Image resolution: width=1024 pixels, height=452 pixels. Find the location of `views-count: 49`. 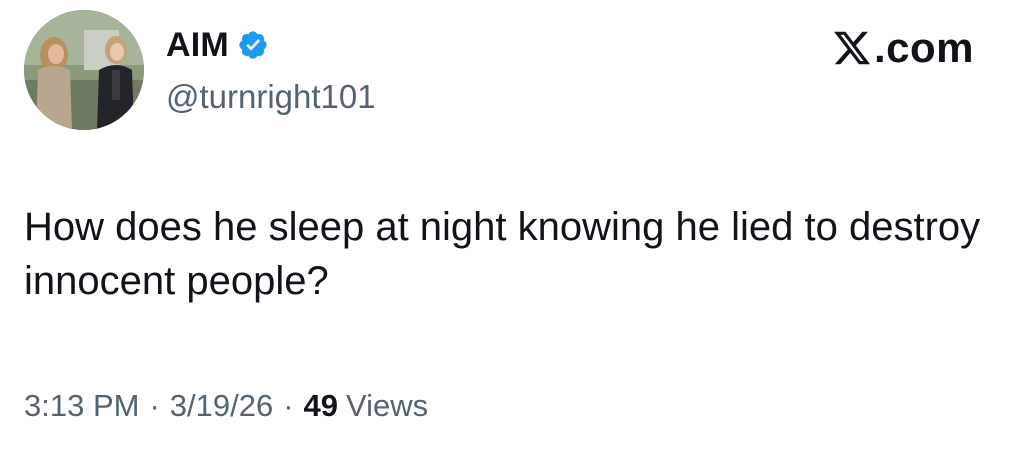

views-count: 49 is located at coordinates (321, 406).